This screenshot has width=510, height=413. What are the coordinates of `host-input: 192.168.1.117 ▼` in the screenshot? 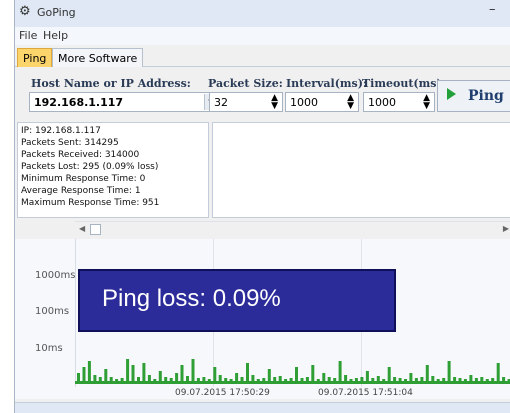 It's located at (124, 102).